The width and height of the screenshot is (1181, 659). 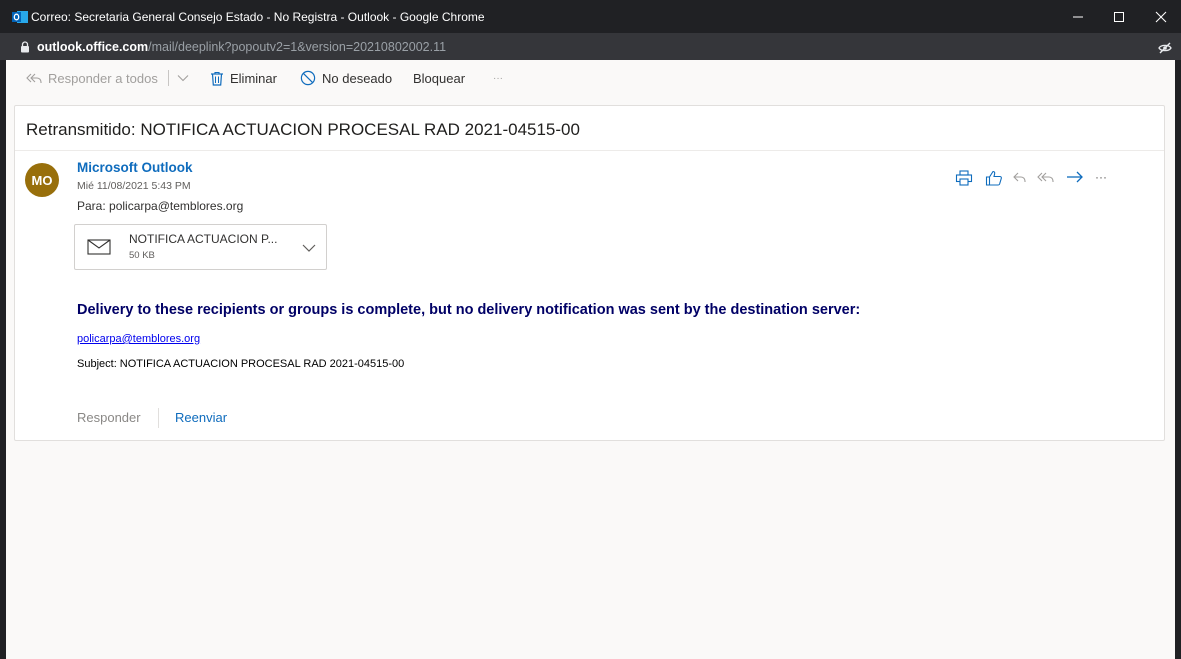 What do you see at coordinates (964, 178) in the screenshot?
I see `print-icon` at bounding box center [964, 178].